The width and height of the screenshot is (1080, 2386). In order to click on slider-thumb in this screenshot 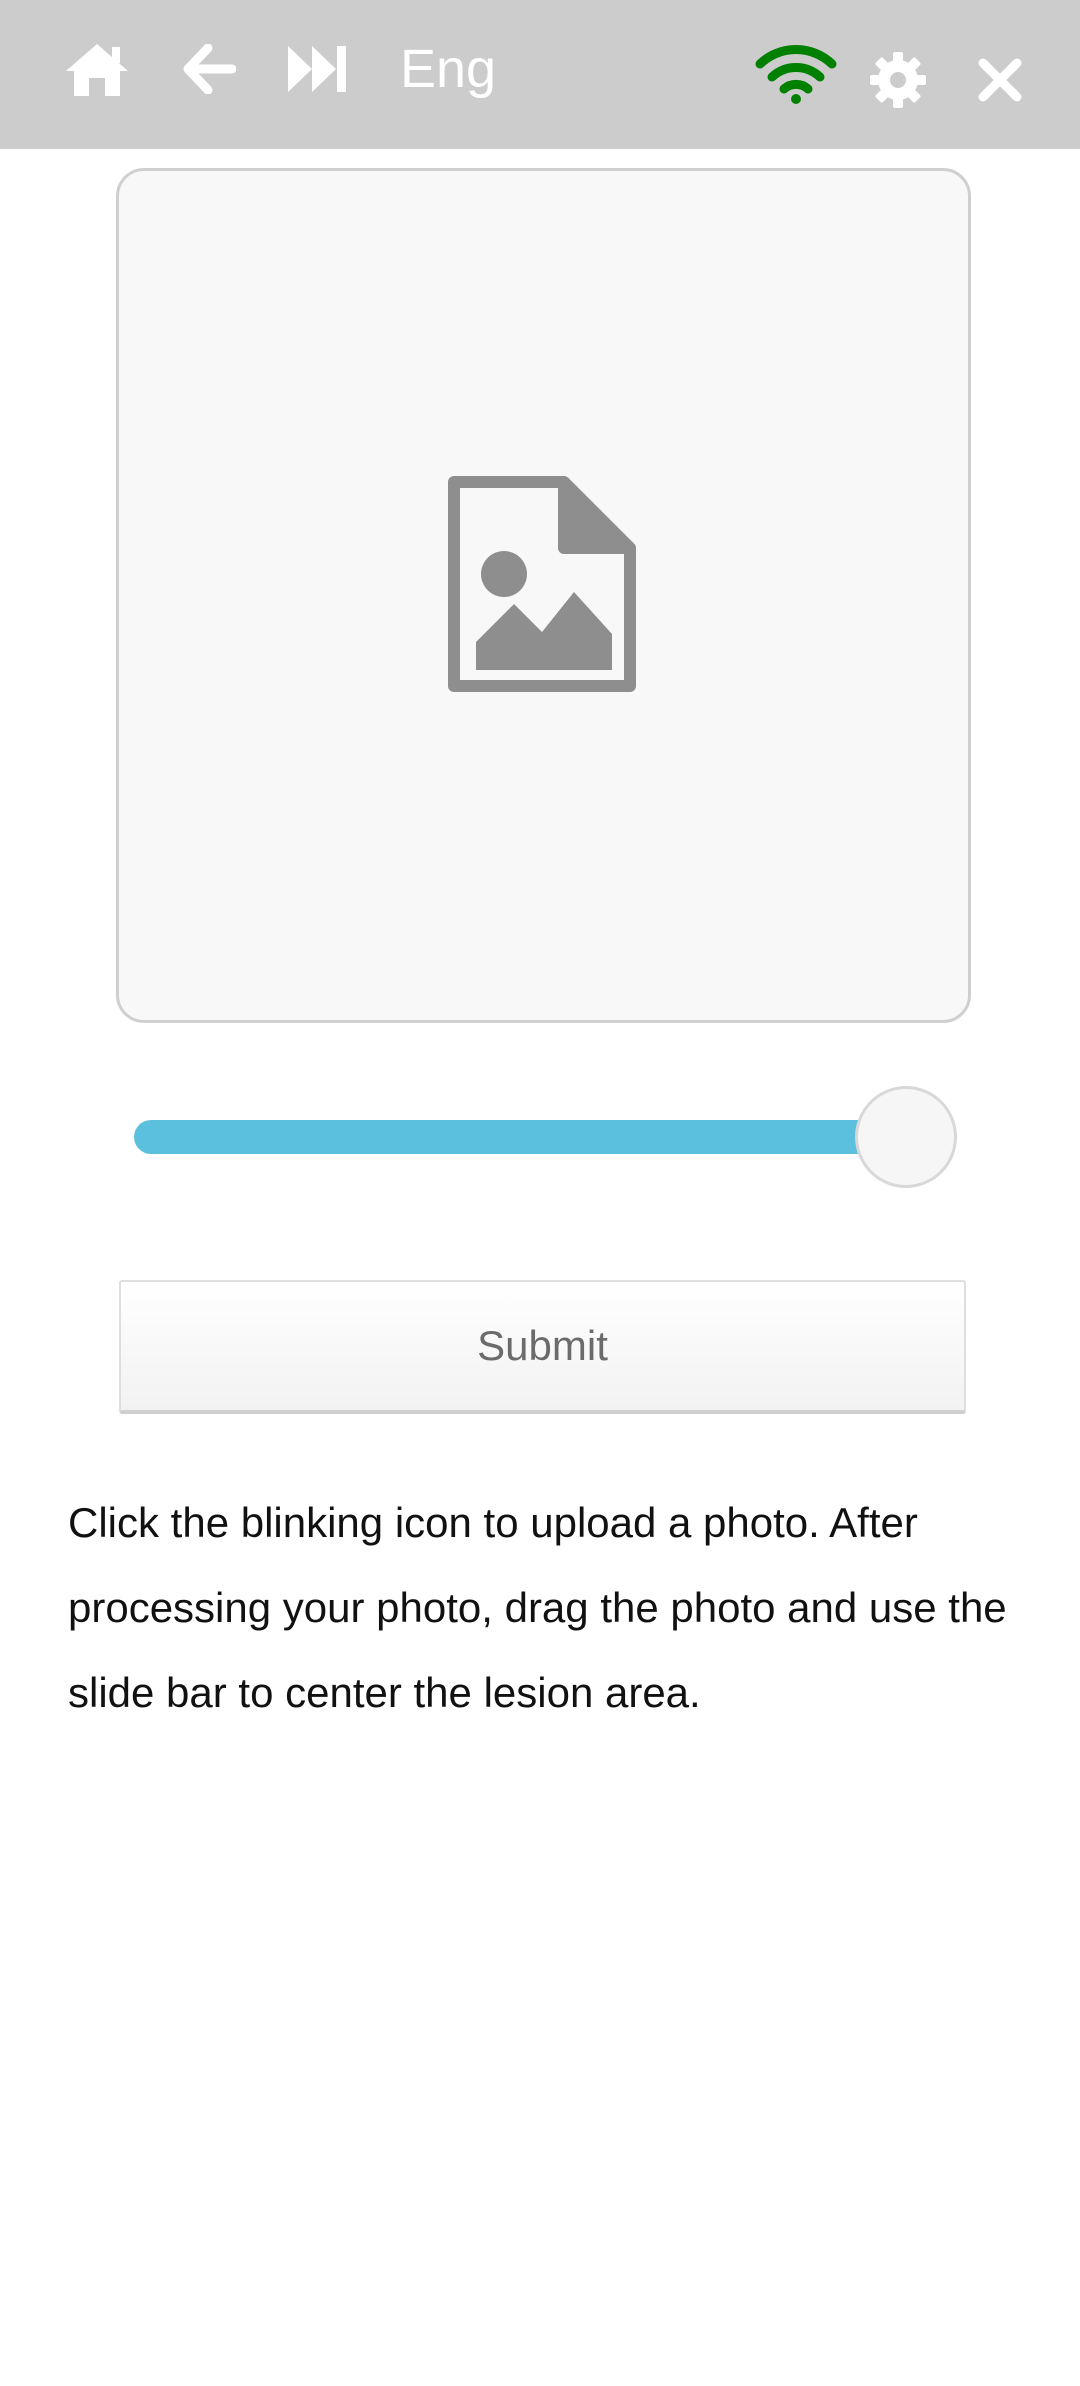, I will do `click(906, 1137)`.